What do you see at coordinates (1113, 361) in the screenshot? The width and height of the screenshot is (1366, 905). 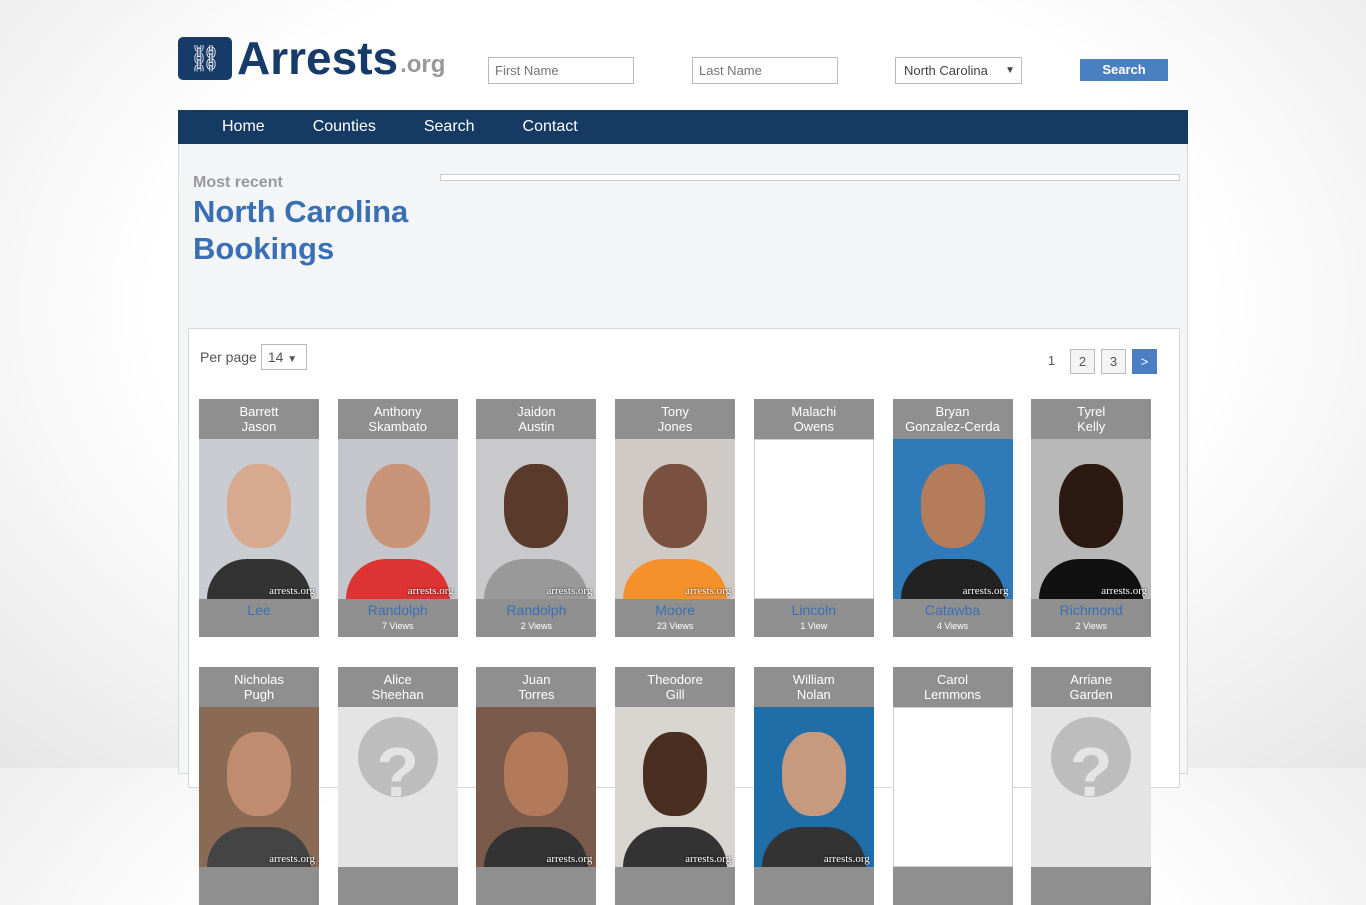 I see `page-3: 3` at bounding box center [1113, 361].